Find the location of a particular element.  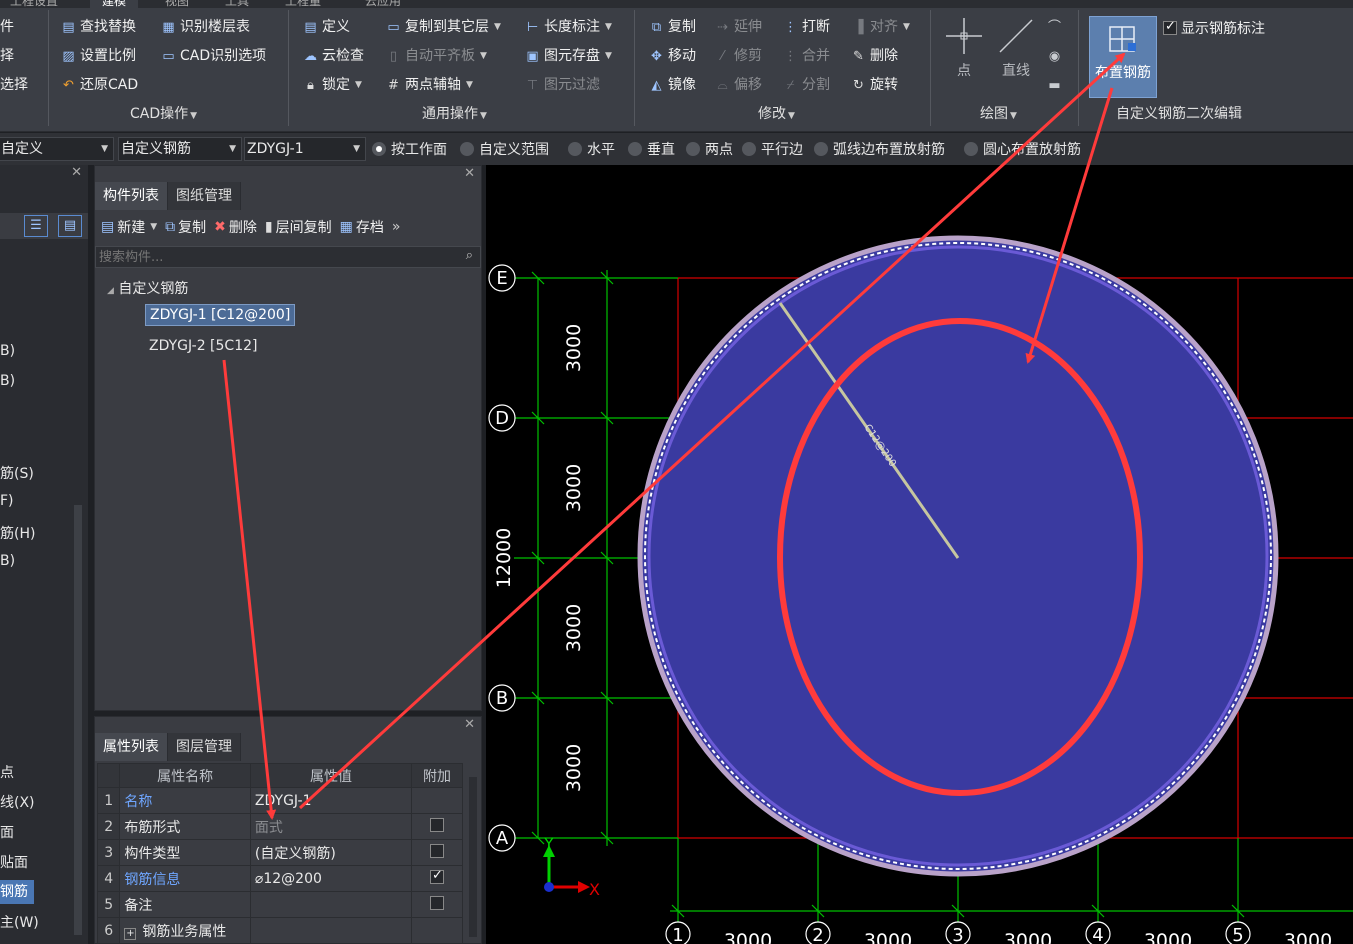

component-search-input is located at coordinates (288, 257).